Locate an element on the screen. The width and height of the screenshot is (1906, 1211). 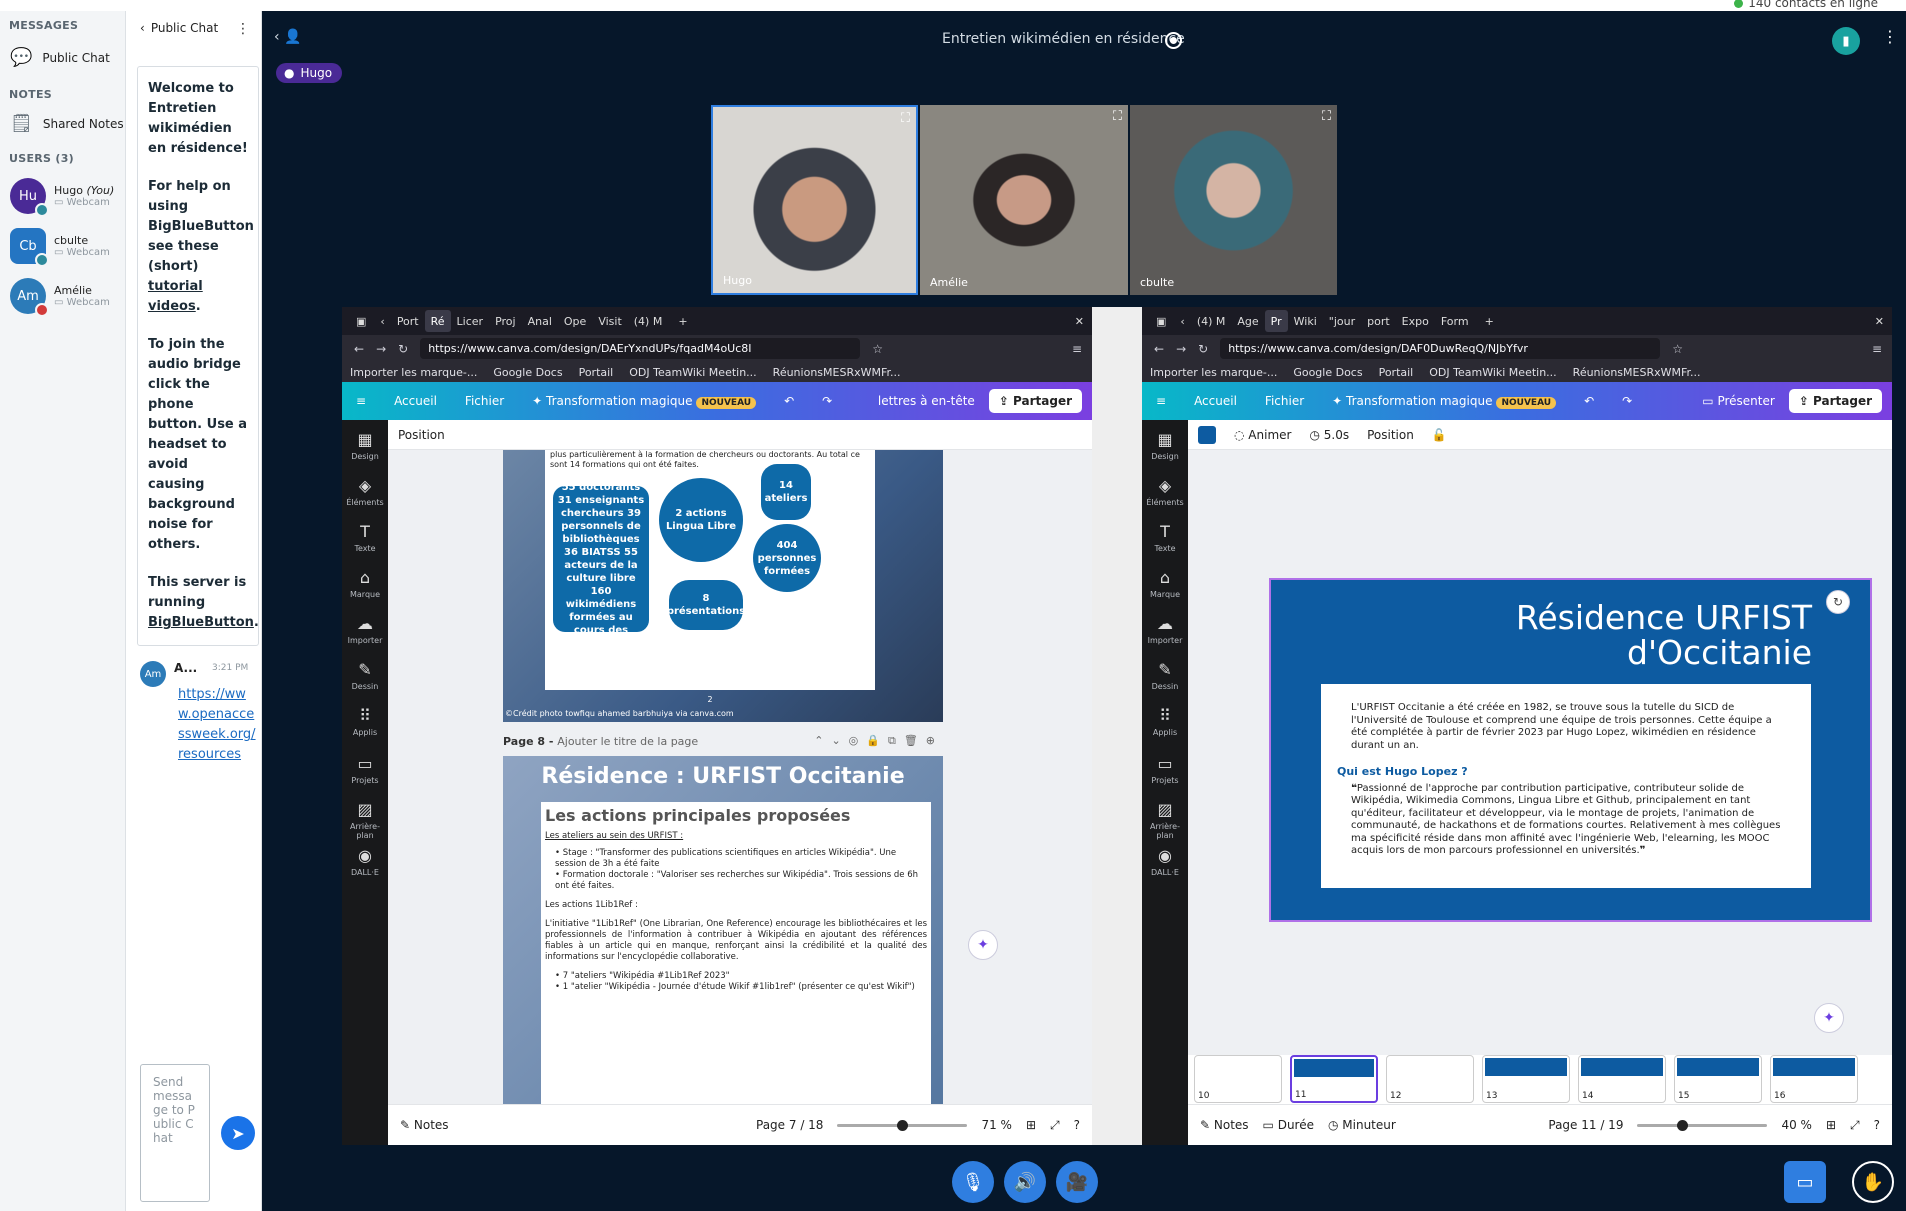
toggle-userlist-icon: ‹ 👤 is located at coordinates (287, 37).